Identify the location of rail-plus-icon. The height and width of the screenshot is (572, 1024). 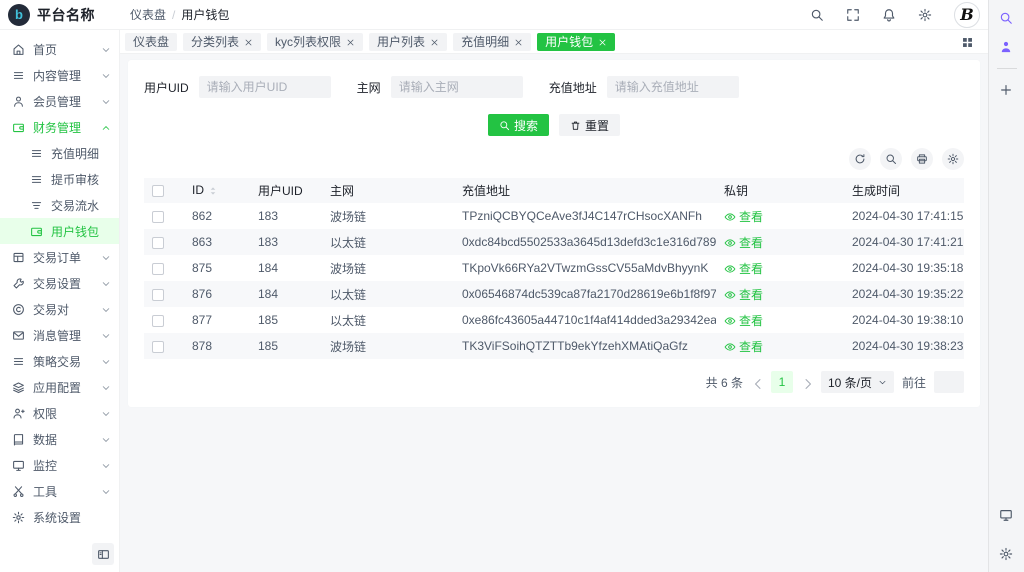
(1007, 90).